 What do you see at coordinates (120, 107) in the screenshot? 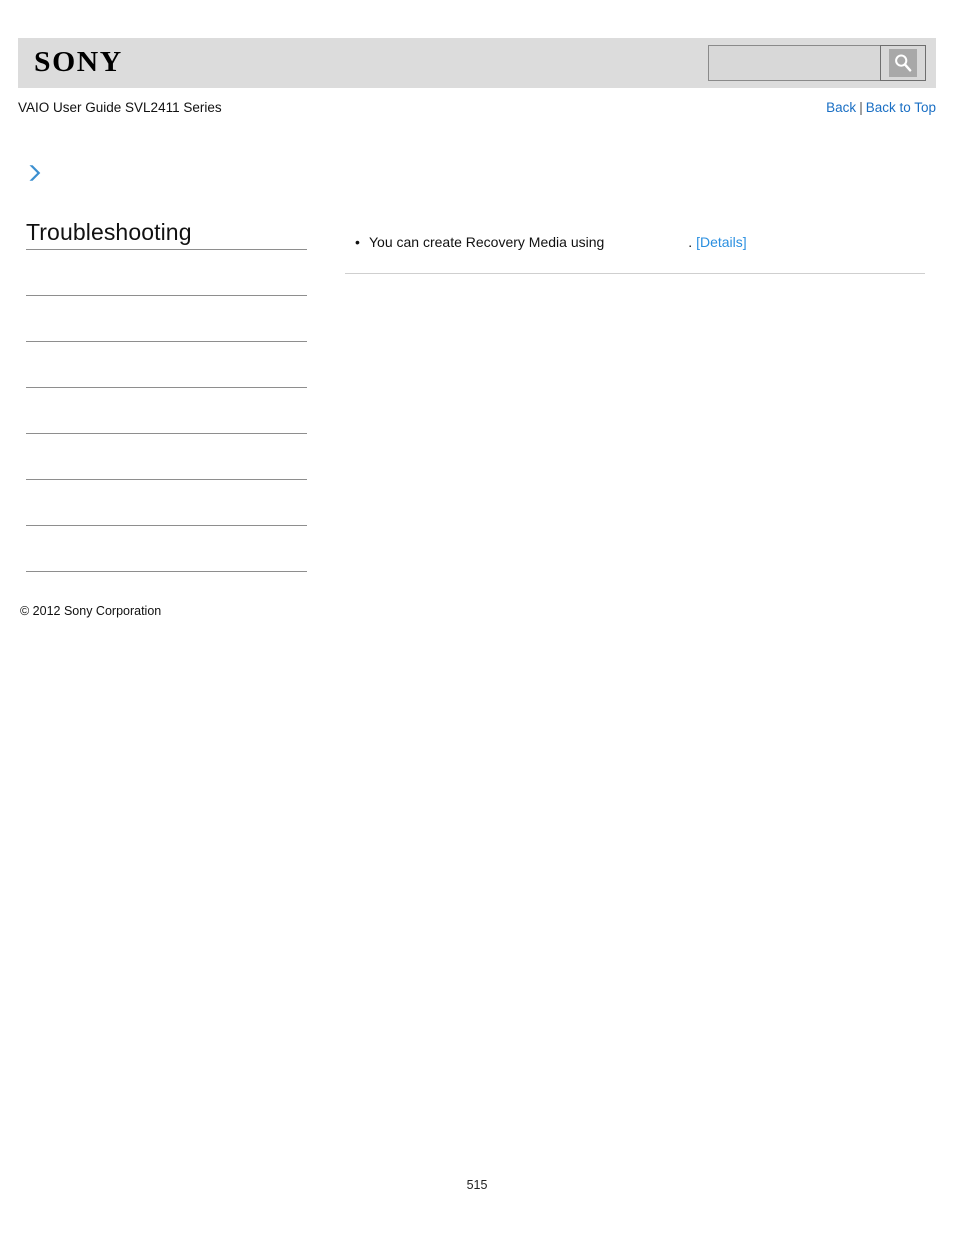
I see `guide-title: VAIO User Guide SVL2411 Series` at bounding box center [120, 107].